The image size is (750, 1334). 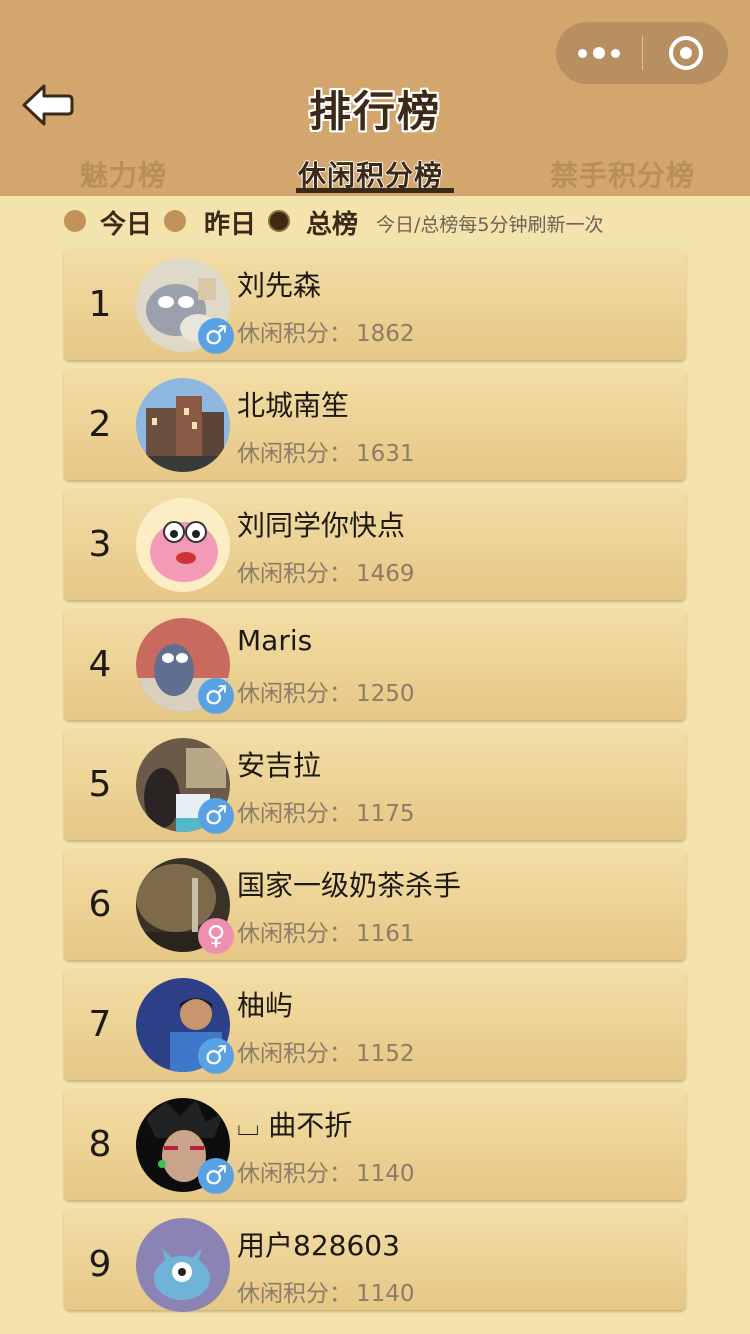 I want to click on top-bar: 排行榜 魅力榜 休闲积分榜 禁手积分榜, so click(x=375, y=98).